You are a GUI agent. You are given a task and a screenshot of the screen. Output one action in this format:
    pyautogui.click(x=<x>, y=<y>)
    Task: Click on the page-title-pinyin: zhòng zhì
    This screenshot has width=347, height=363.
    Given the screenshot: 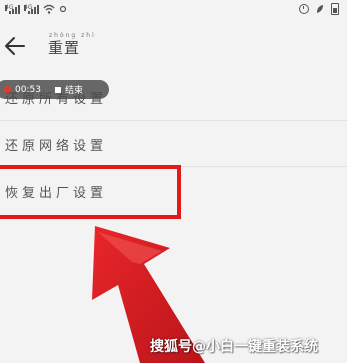 What is the action you would take?
    pyautogui.click(x=72, y=35)
    